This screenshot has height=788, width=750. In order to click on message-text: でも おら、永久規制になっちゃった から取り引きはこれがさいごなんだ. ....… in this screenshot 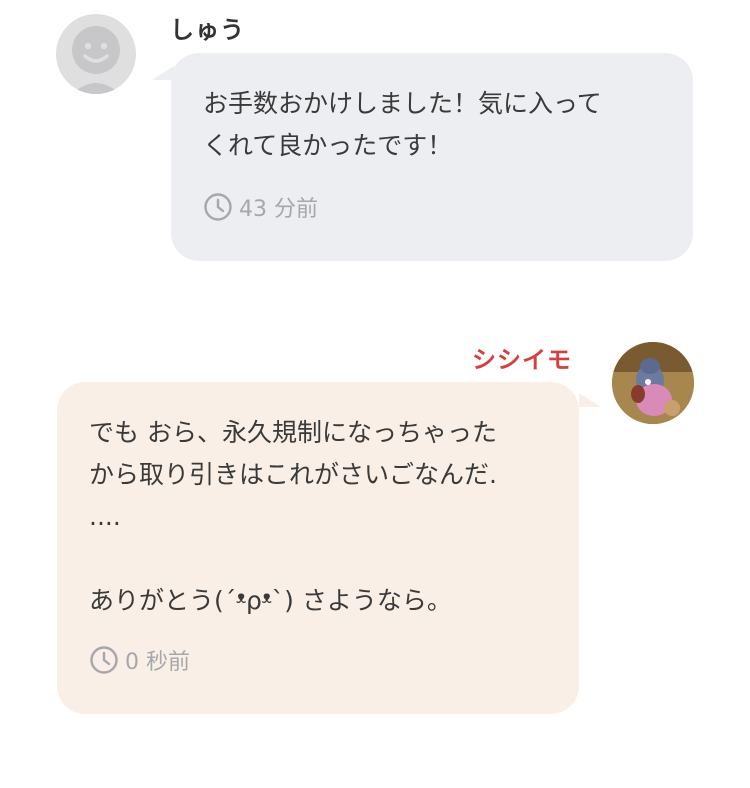, I will do `click(293, 516)`.